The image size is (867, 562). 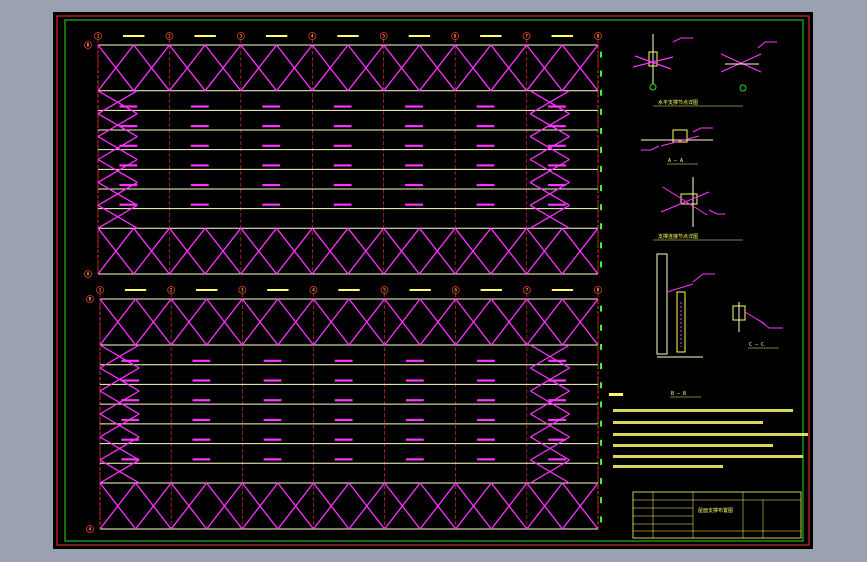 What do you see at coordinates (678, 236) in the screenshot?
I see `svg-text: 支撑连接节点详图` at bounding box center [678, 236].